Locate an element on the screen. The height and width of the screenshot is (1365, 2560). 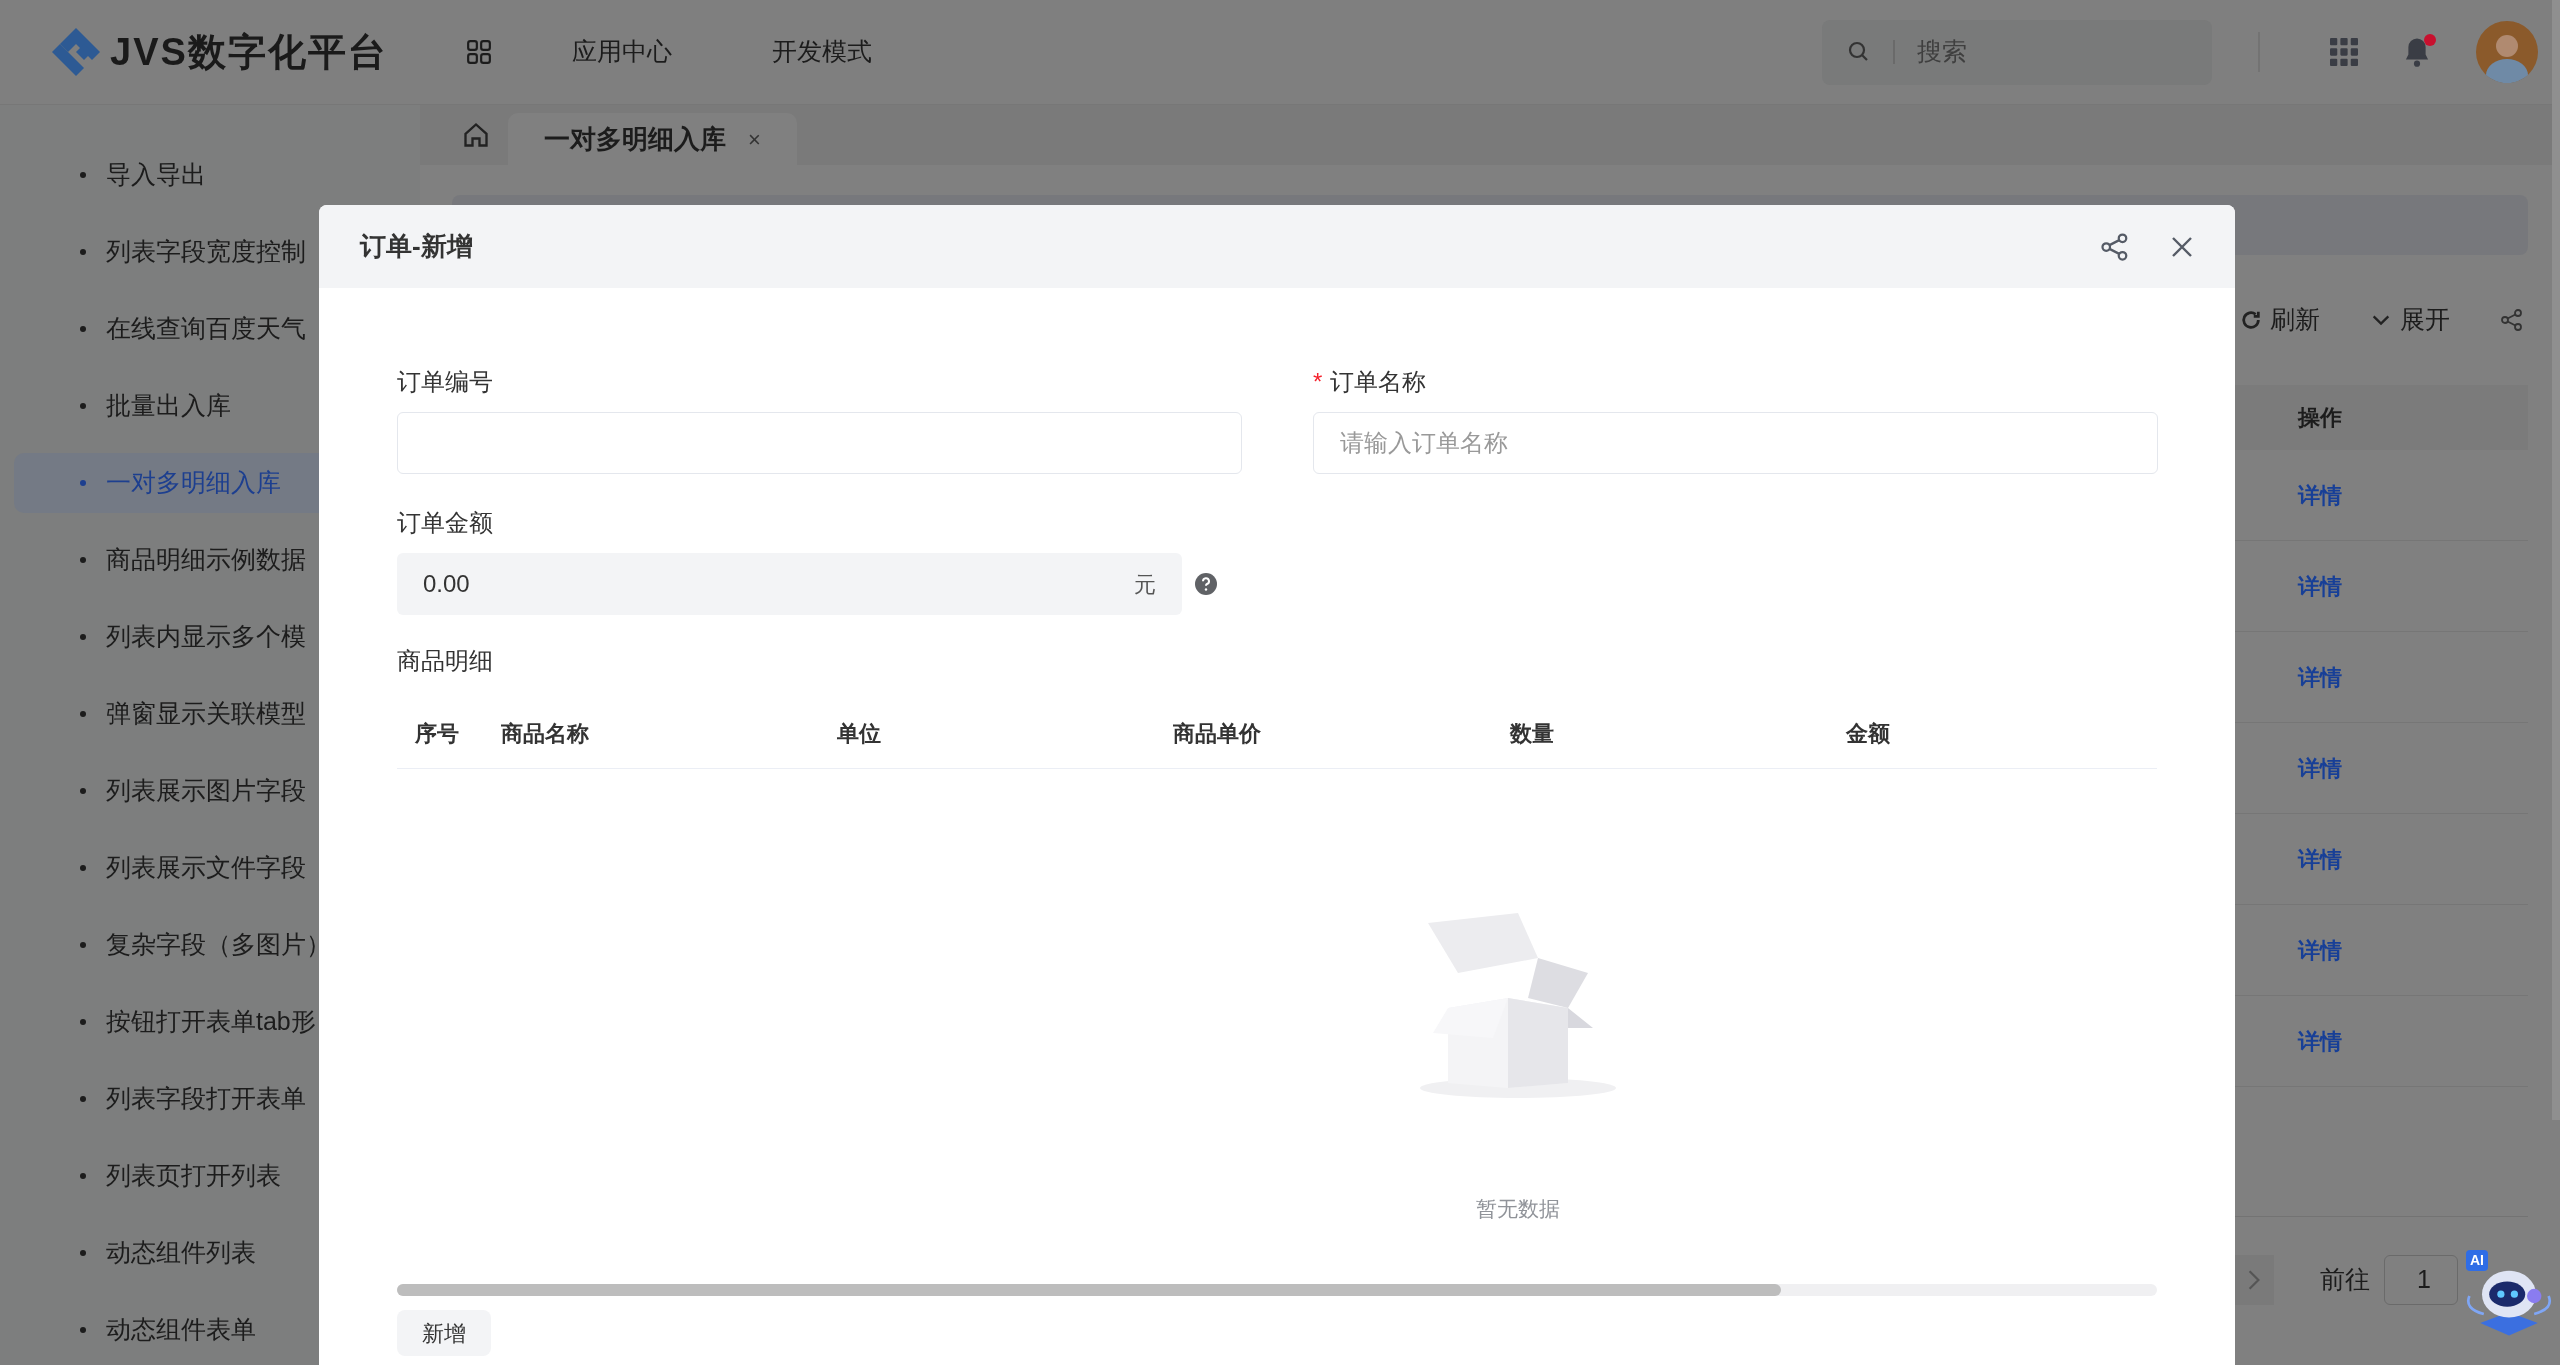
empty-text: 暂无数据 is located at coordinates (1518, 1208).